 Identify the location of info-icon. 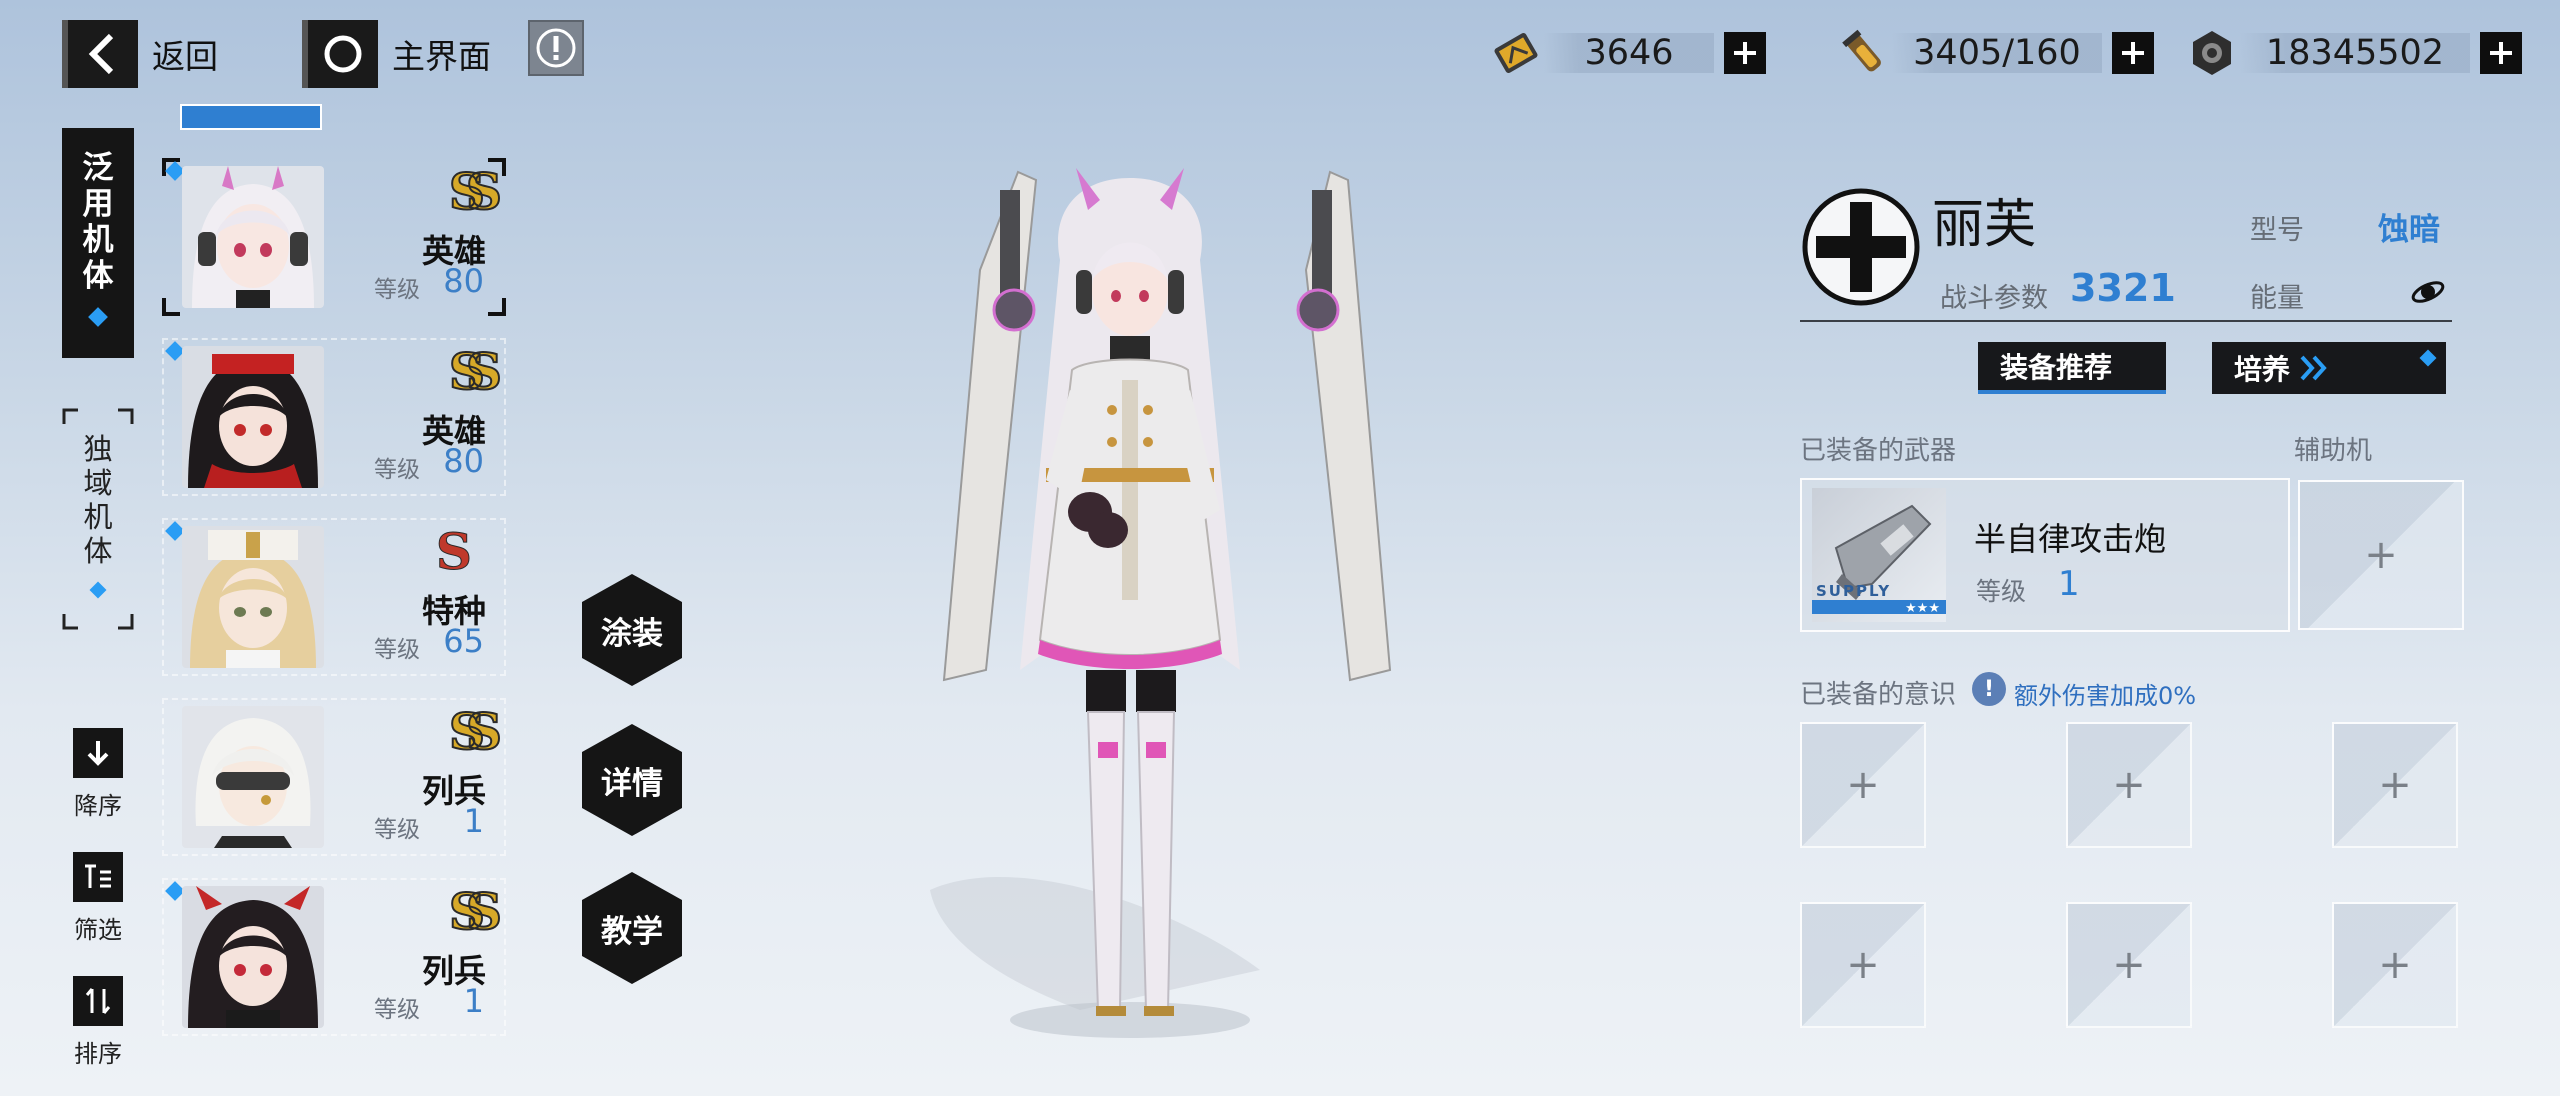
(556, 48).